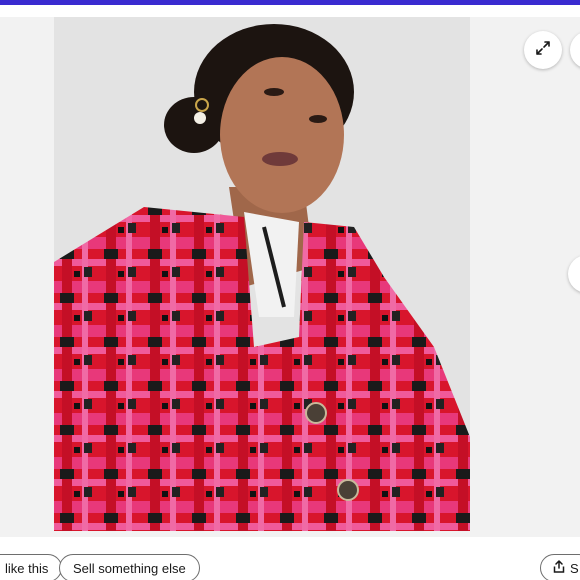 The width and height of the screenshot is (580, 580). I want to click on top-accent-bar, so click(290, 2).